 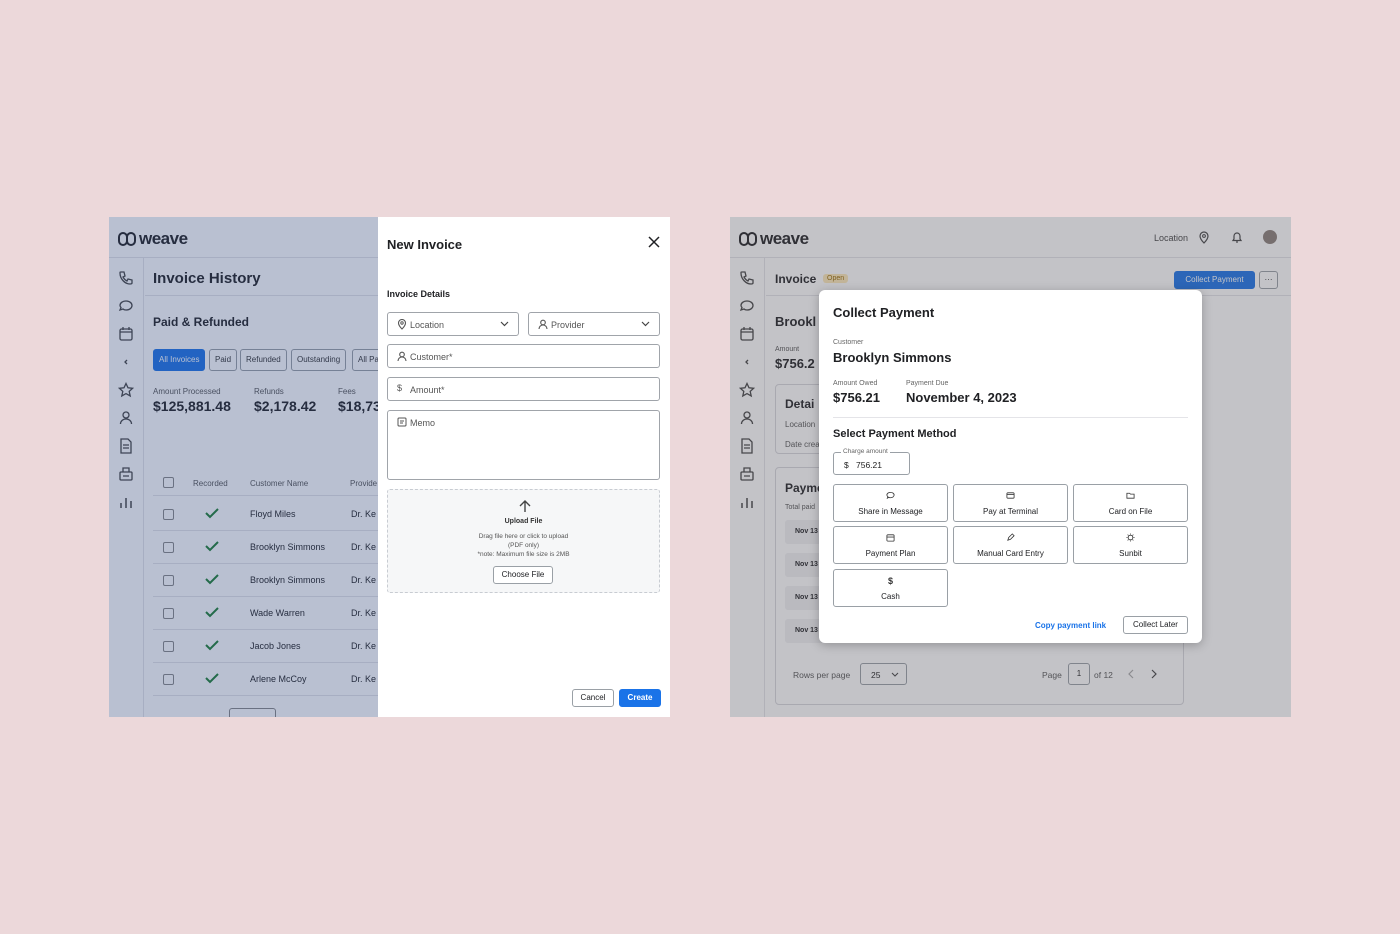 What do you see at coordinates (523, 536) in the screenshot?
I see `upload-hint: Drag file here or click to upload` at bounding box center [523, 536].